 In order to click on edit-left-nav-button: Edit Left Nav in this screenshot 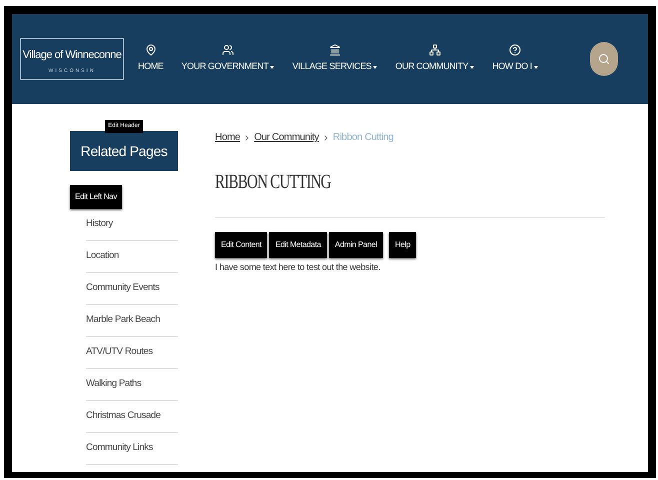, I will do `click(96, 197)`.